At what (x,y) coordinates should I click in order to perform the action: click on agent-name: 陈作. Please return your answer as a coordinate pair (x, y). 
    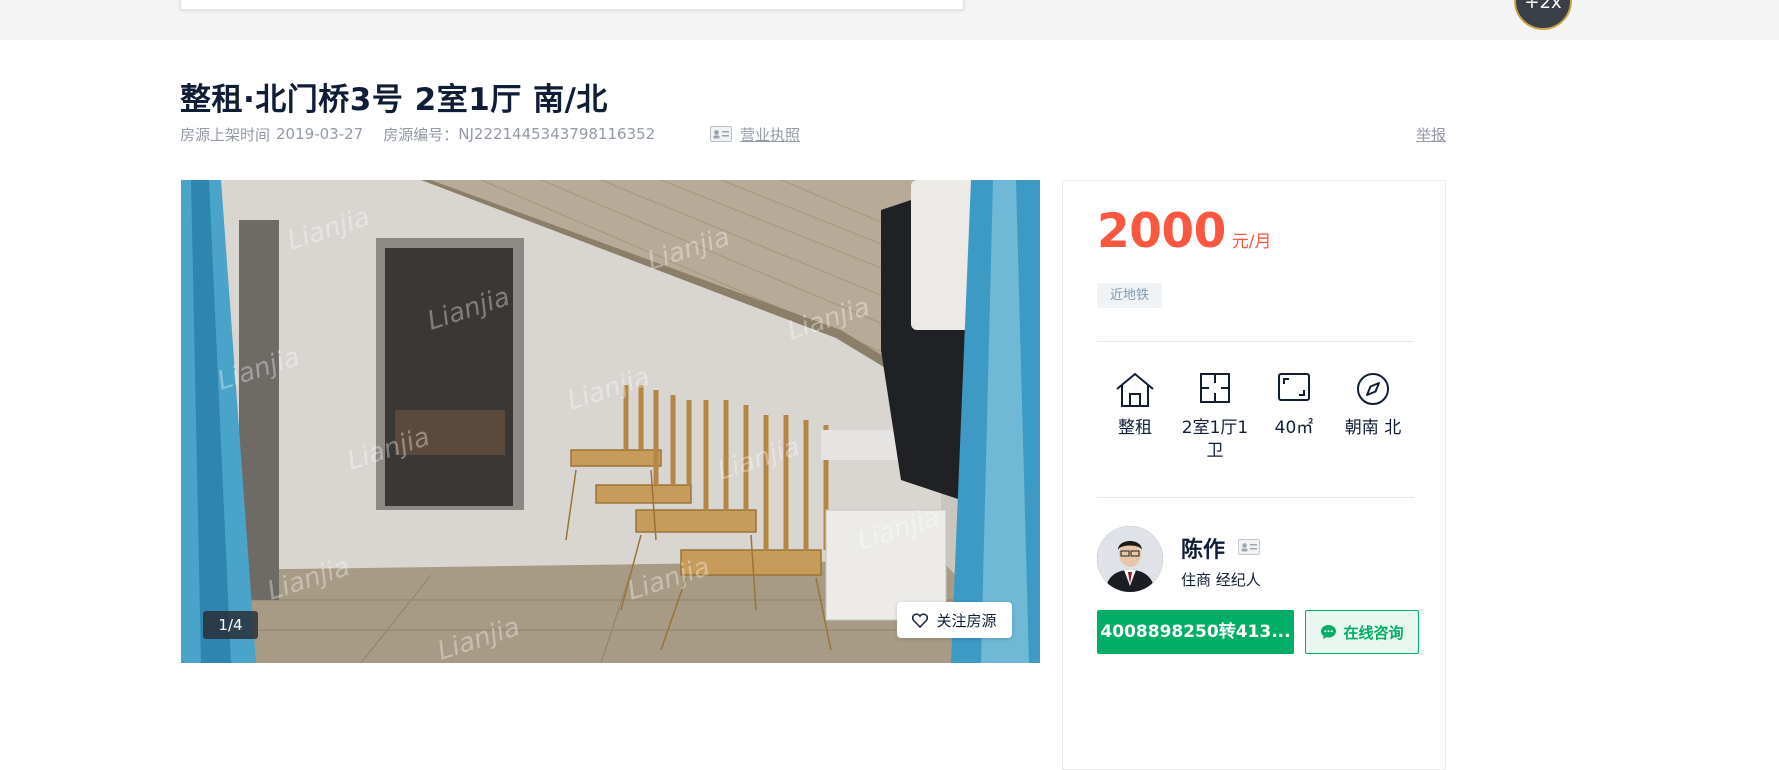
    Looking at the image, I should click on (1203, 548).